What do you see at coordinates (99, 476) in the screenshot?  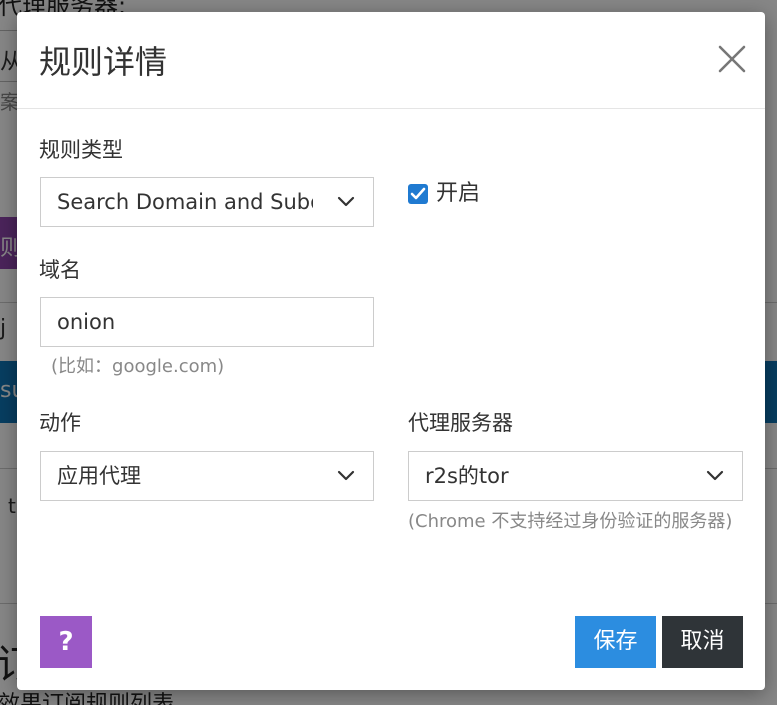 I see `action-value: 应用代理` at bounding box center [99, 476].